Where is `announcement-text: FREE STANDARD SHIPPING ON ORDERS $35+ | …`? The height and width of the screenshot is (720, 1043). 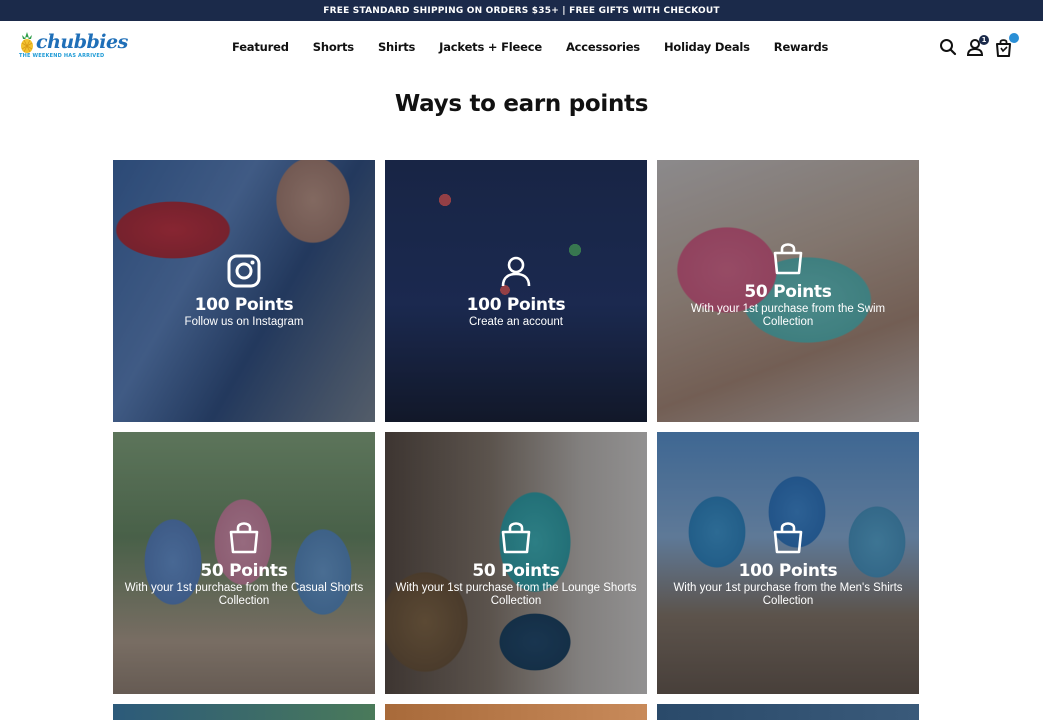 announcement-text: FREE STANDARD SHIPPING ON ORDERS $35+ | … is located at coordinates (521, 10).